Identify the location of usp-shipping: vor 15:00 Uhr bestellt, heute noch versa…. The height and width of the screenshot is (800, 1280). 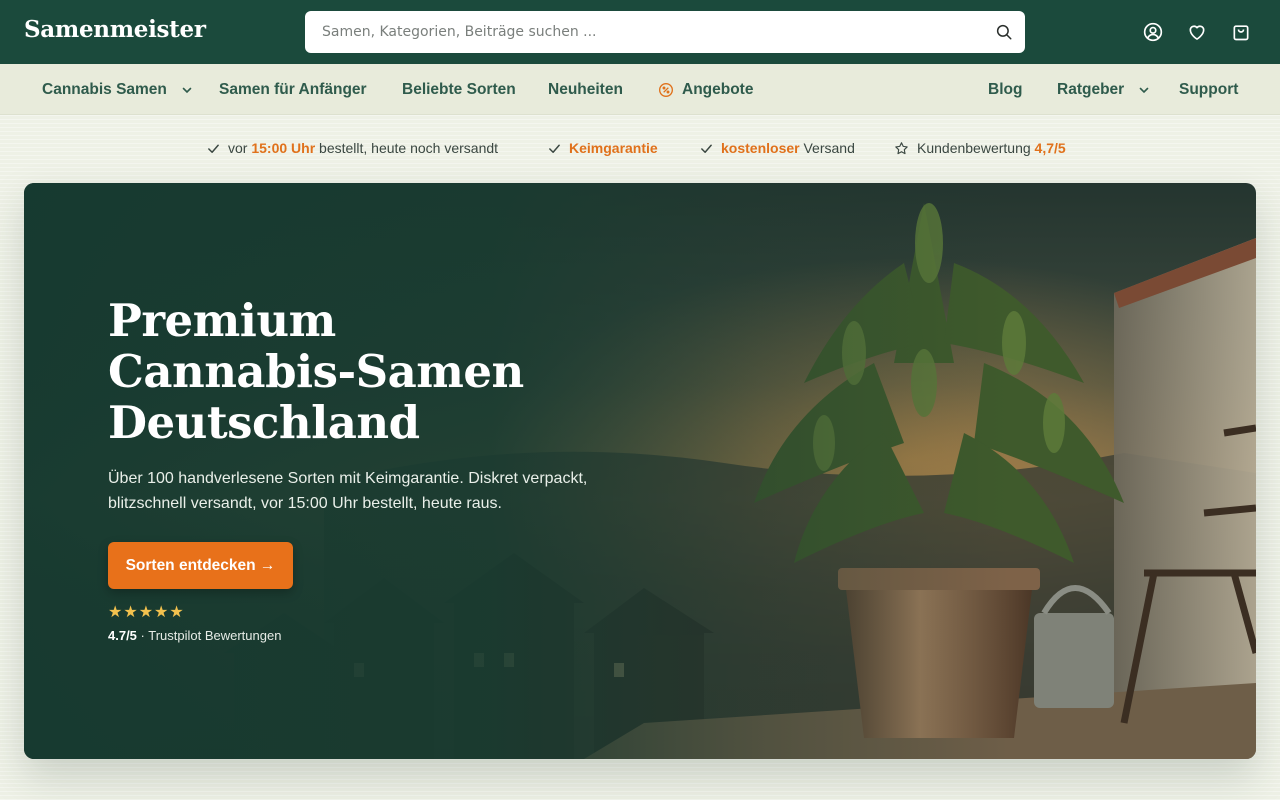
(352, 148).